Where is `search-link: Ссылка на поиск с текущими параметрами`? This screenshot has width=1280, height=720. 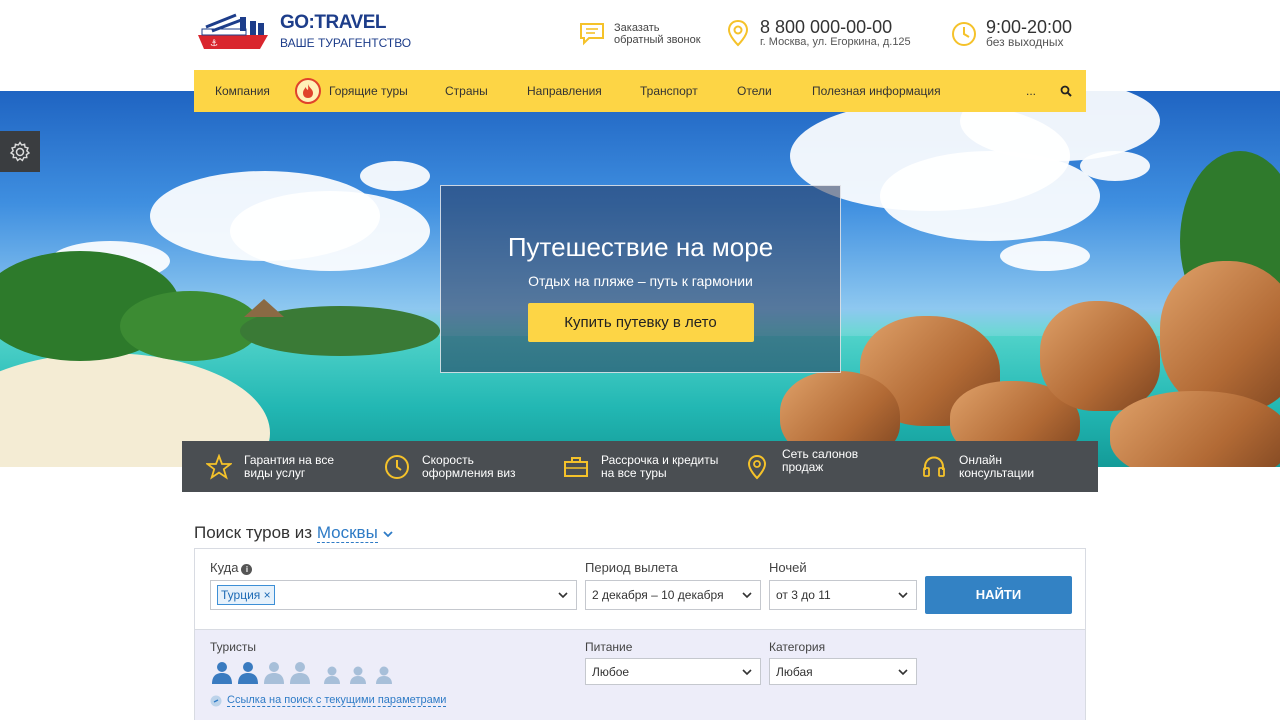
search-link: Ссылка на поиск с текущими параметрами is located at coordinates (328, 700).